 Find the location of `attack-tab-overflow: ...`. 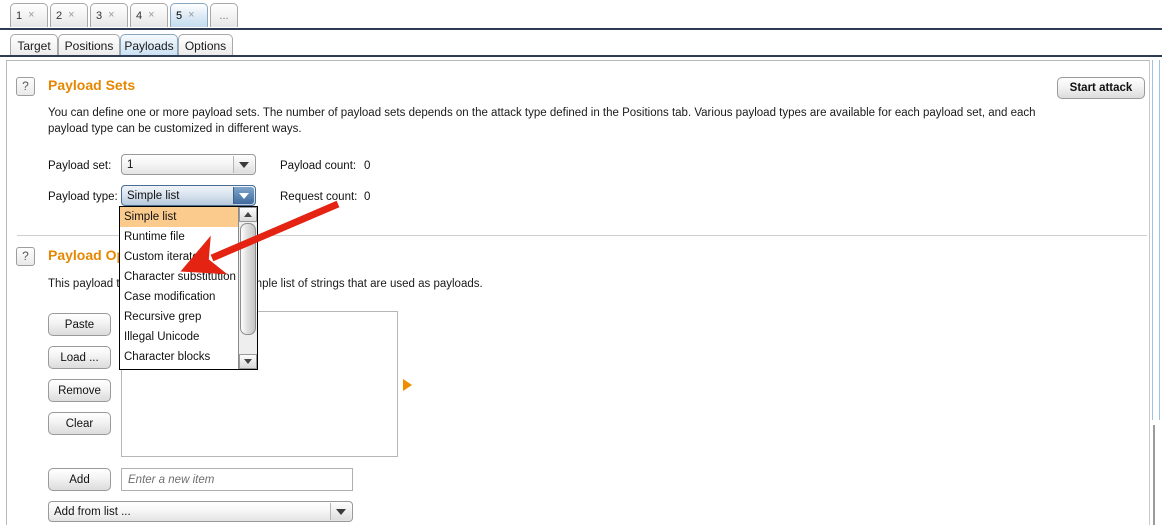

attack-tab-overflow: ... is located at coordinates (224, 15).